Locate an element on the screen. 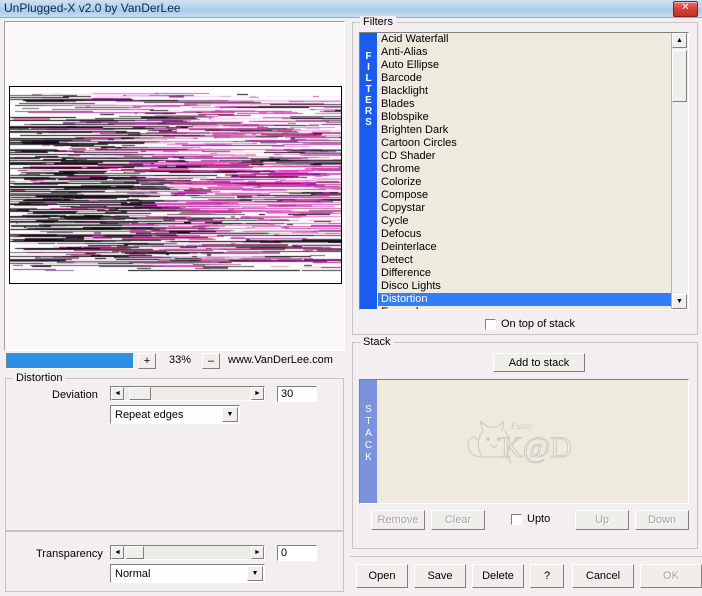 The image size is (702, 596). -button: ? is located at coordinates (547, 576).